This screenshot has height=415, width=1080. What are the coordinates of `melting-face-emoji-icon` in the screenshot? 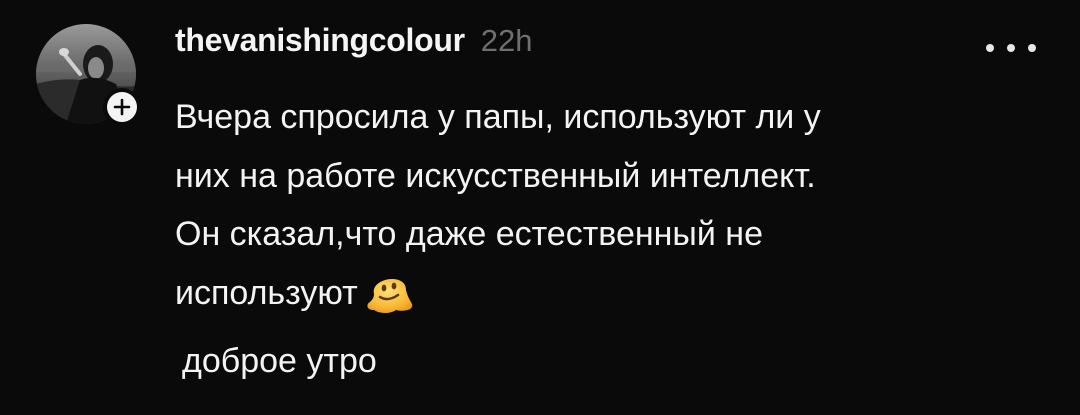 It's located at (390, 301).